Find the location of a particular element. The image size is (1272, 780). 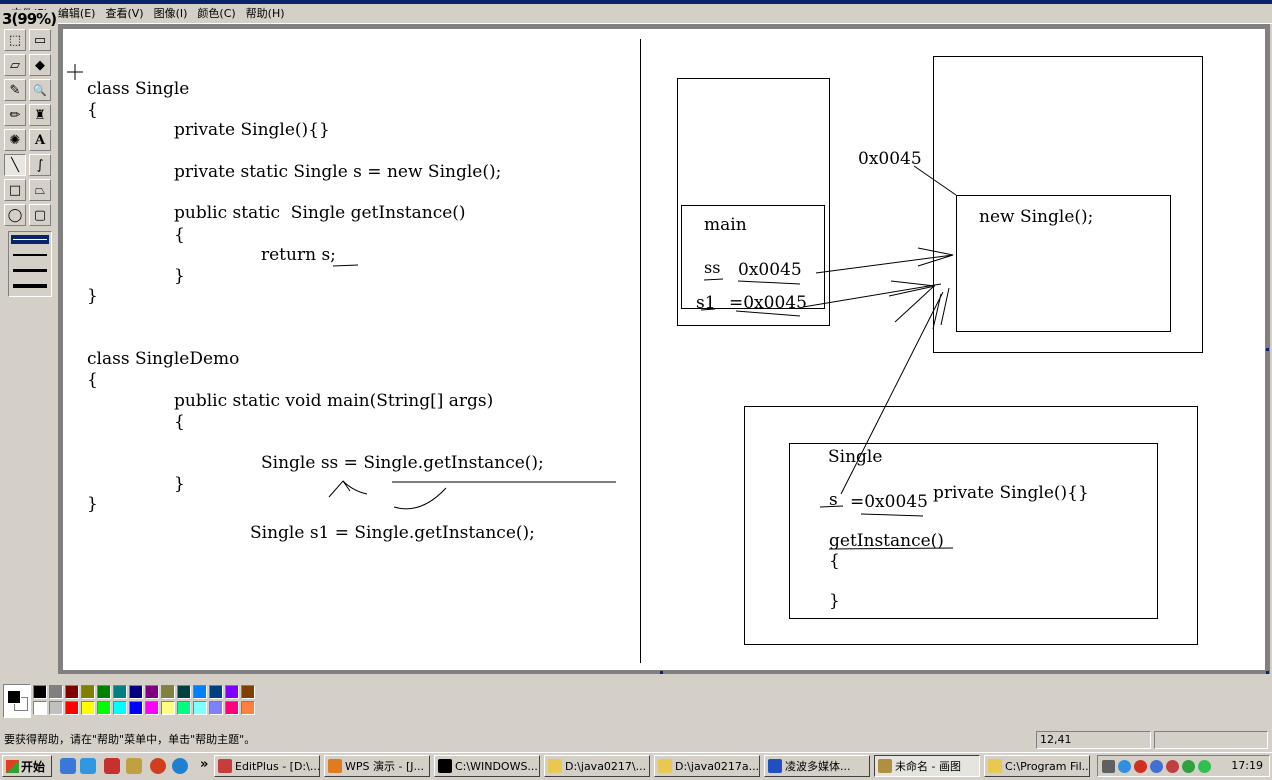

resize-handle-right is located at coordinates (1267, 349).